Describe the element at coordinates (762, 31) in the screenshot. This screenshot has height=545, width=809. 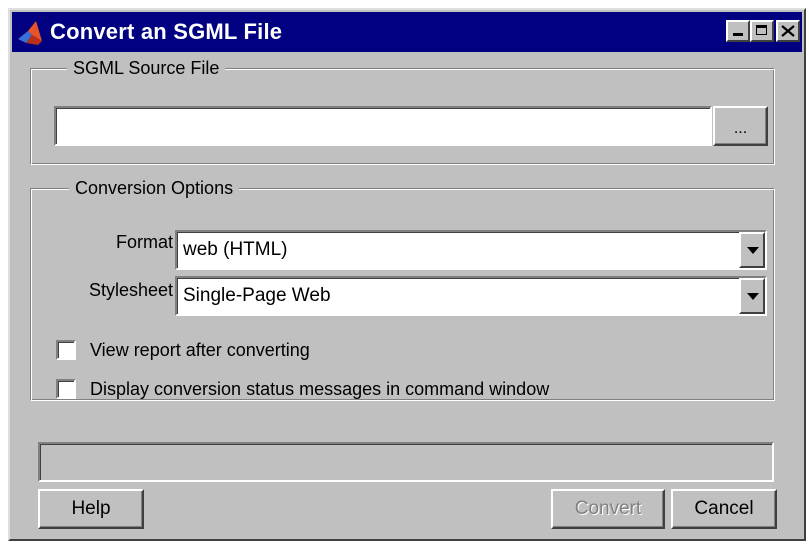
I see `maximize-icon` at that location.